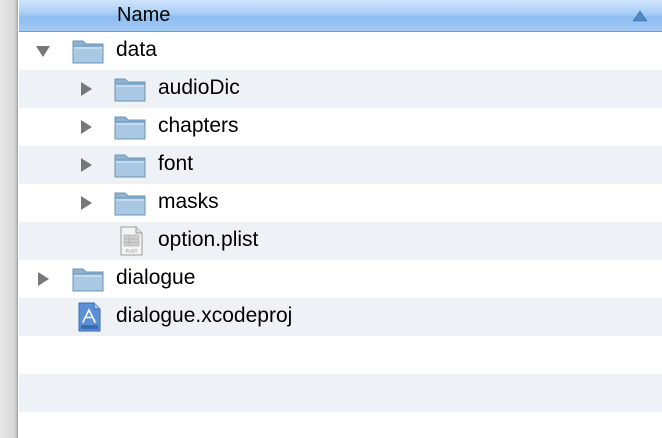 The image size is (662, 438). Describe the element at coordinates (89, 317) in the screenshot. I see `xcodeproj-file-icon` at that location.